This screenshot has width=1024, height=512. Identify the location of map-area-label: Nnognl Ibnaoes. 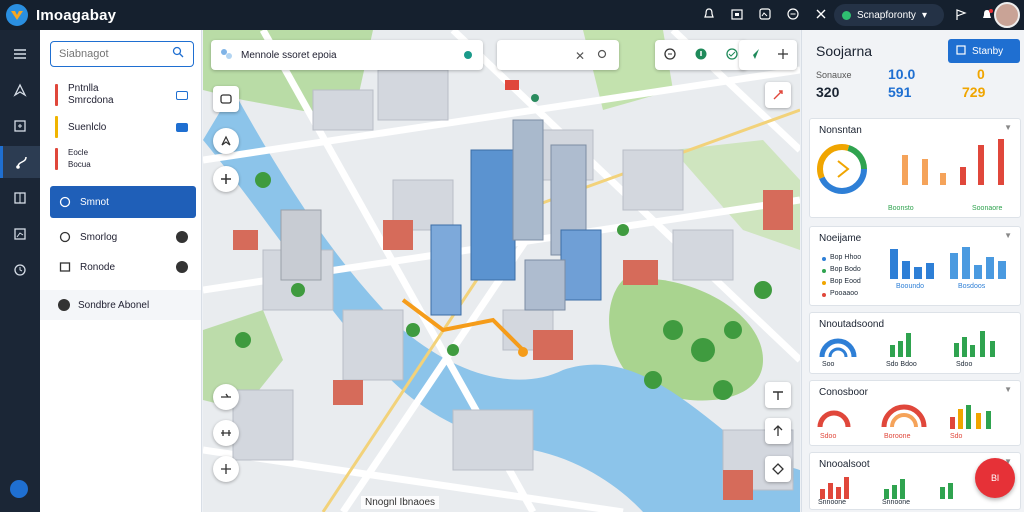
(400, 502).